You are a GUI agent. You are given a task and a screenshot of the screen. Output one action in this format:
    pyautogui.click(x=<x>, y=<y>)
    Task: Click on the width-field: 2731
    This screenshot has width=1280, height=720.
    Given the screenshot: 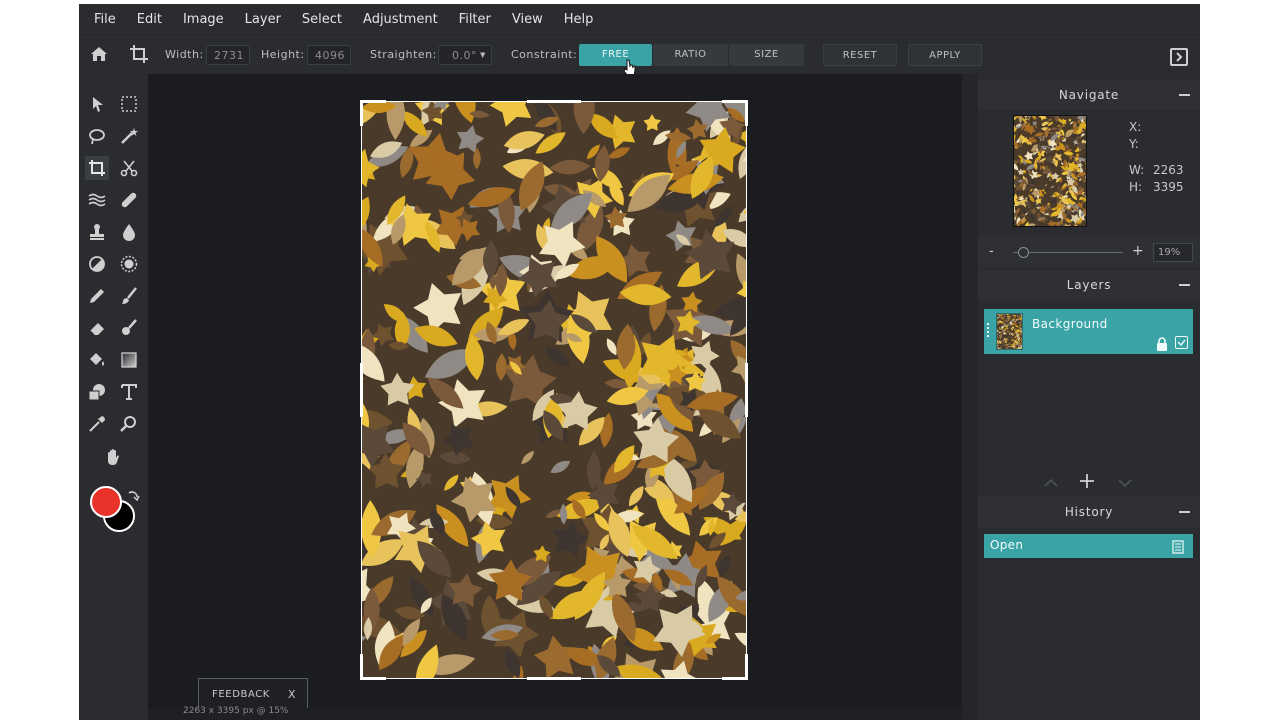 What is the action you would take?
    pyautogui.click(x=228, y=55)
    